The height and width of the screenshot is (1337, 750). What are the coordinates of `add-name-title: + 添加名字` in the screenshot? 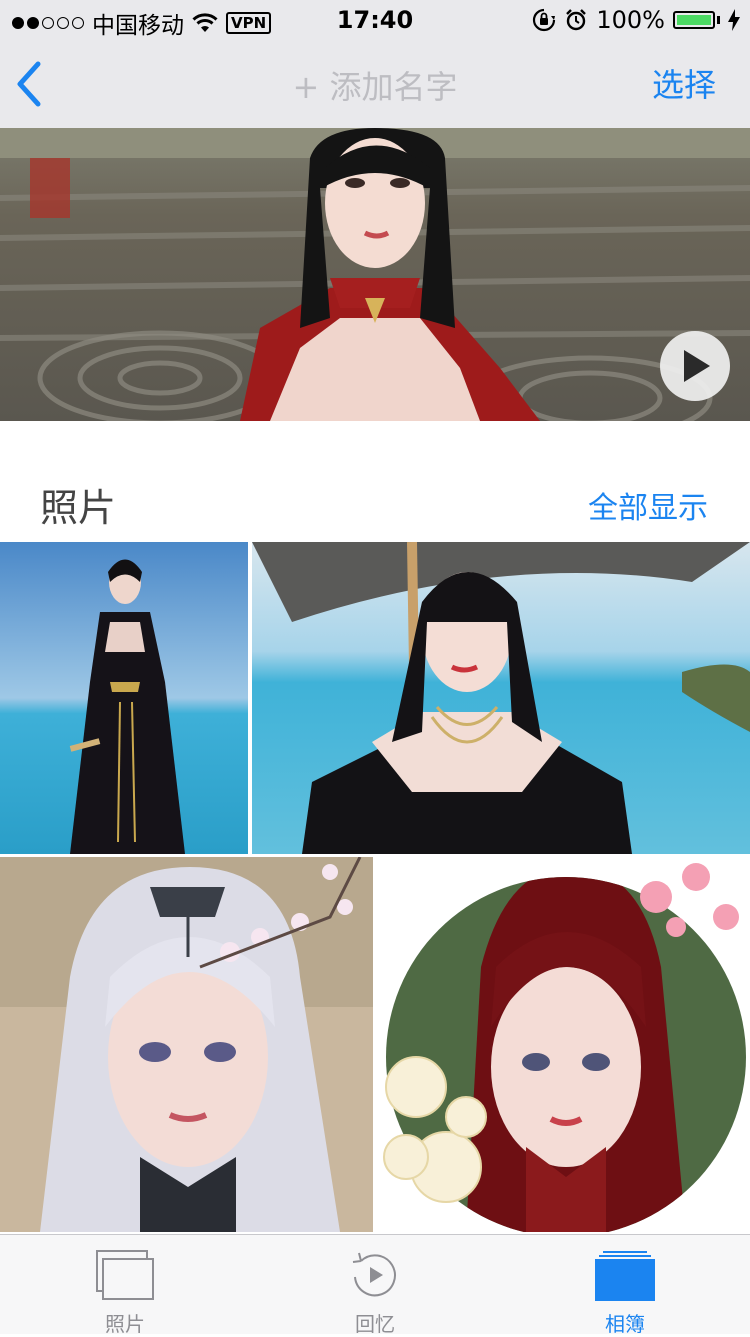 It's located at (375, 85).